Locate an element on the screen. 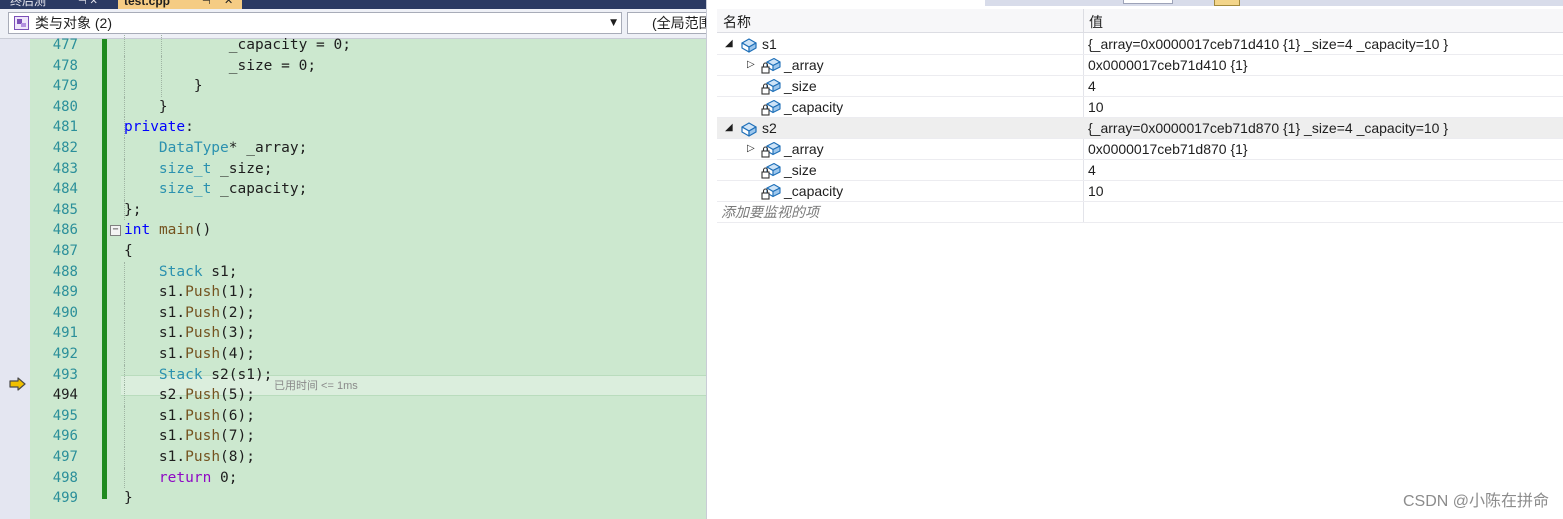  search-depth-box is located at coordinates (1148, 2).